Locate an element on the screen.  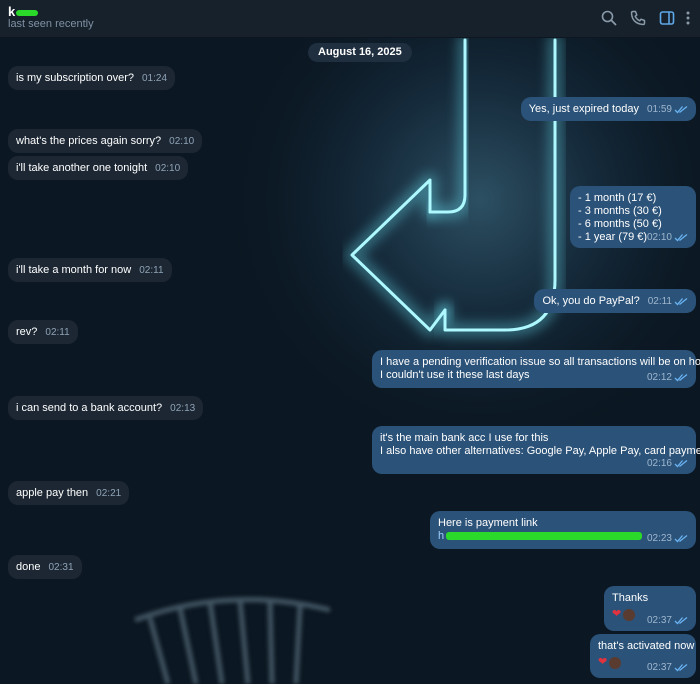
contact-status: last seen recently is located at coordinates (51, 24).